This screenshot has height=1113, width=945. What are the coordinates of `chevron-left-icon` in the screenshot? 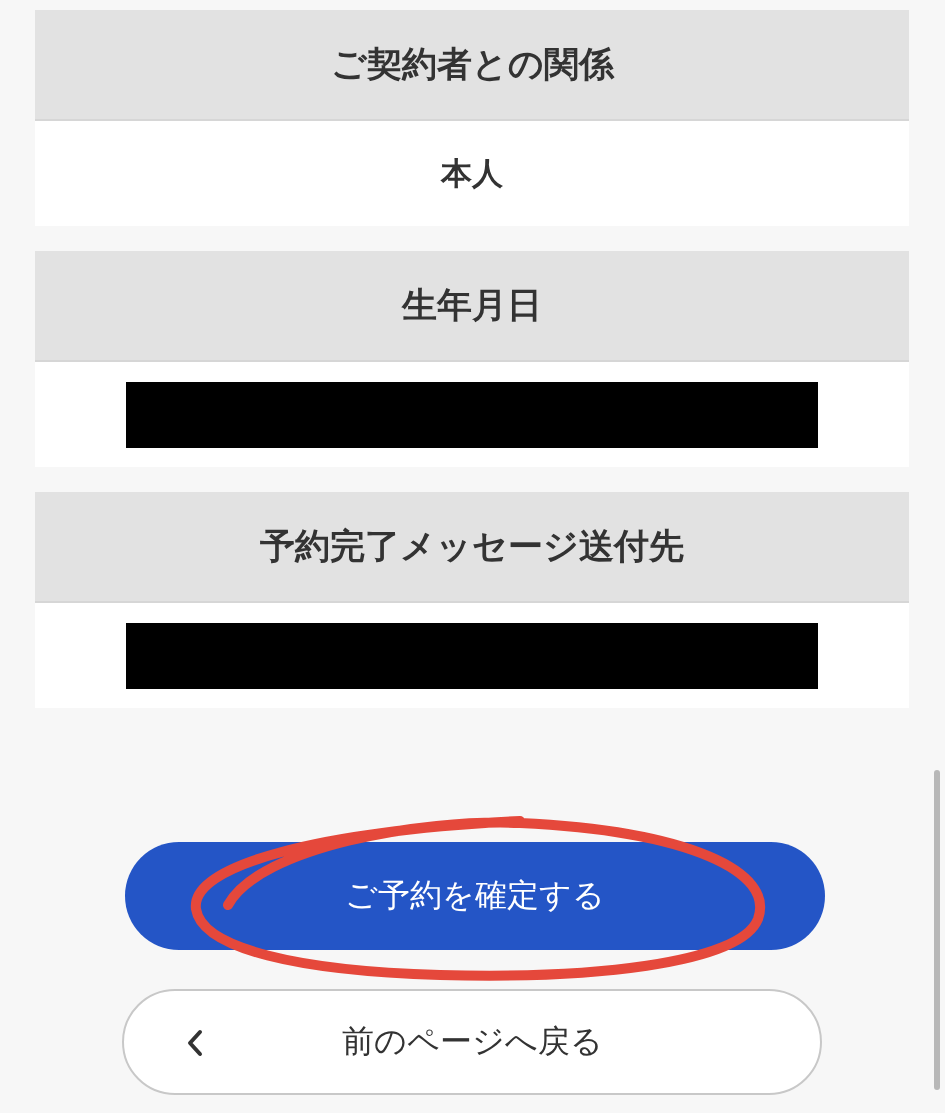 It's located at (195, 1043).